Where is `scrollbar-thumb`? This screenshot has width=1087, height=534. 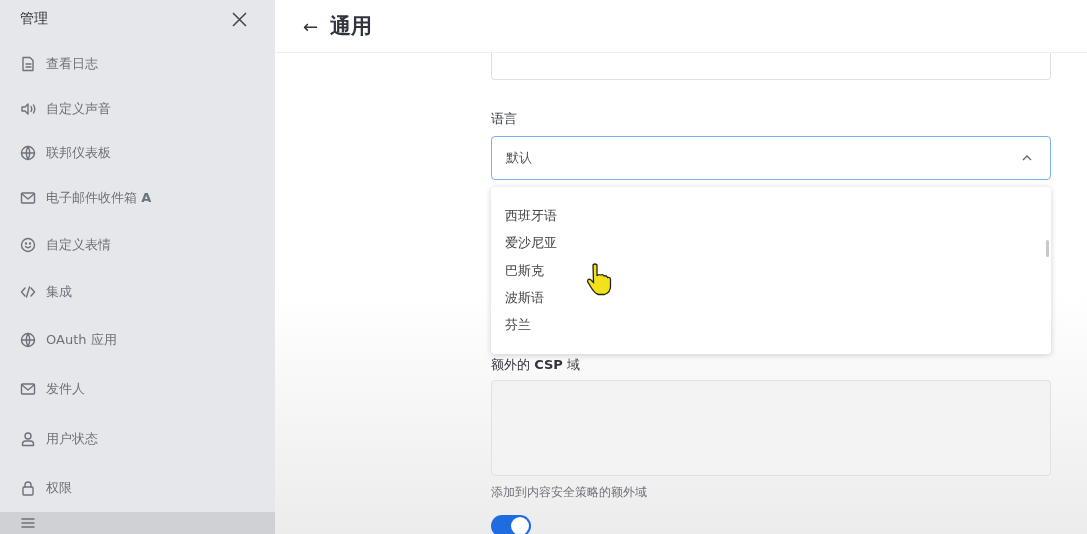
scrollbar-thumb is located at coordinates (1047, 248).